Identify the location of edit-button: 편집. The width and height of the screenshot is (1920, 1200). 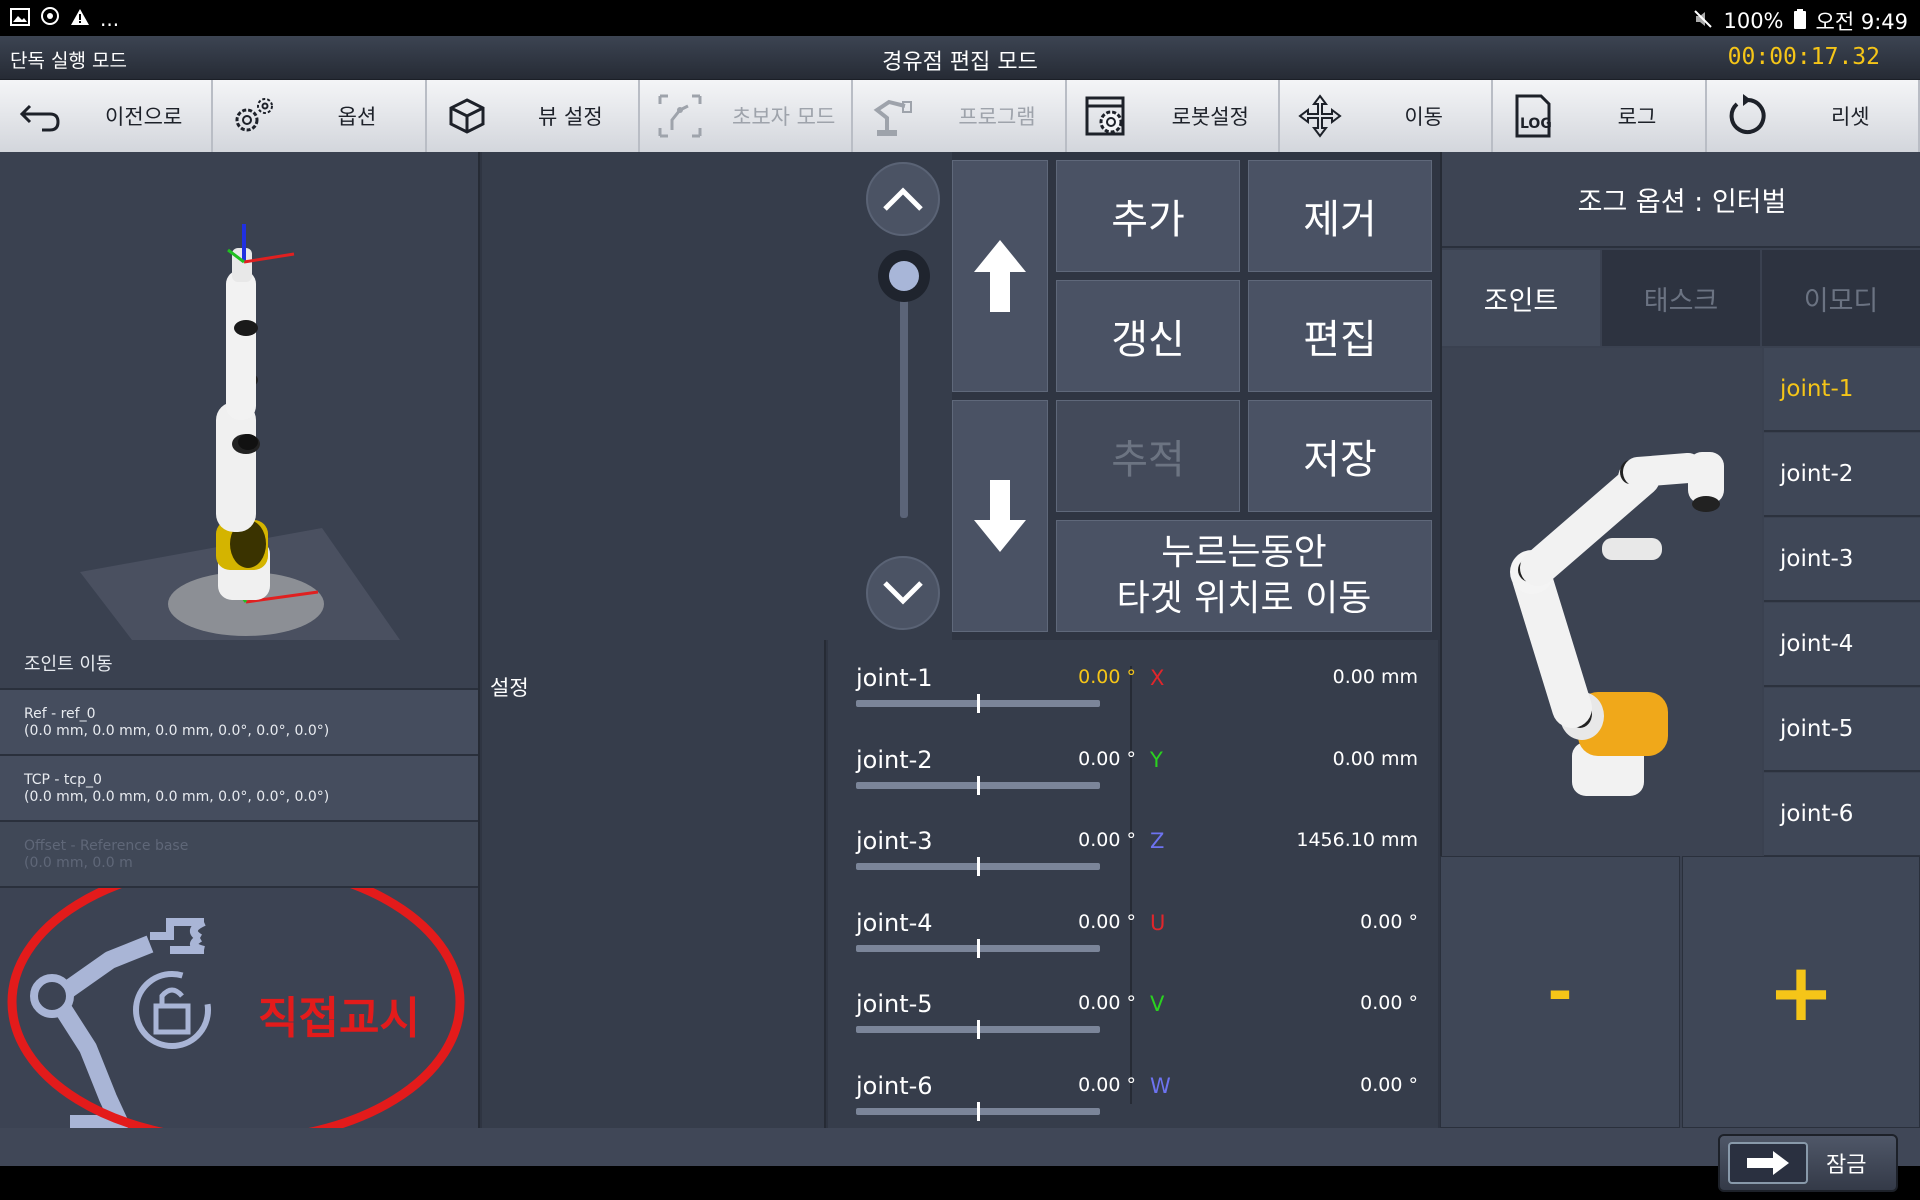
(1340, 336).